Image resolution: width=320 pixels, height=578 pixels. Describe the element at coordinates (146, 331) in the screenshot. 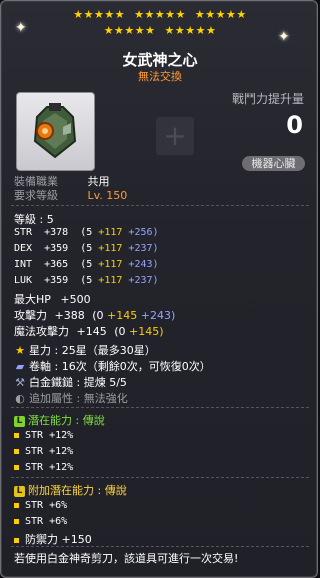

I see `stat-bonus: +145)` at that location.